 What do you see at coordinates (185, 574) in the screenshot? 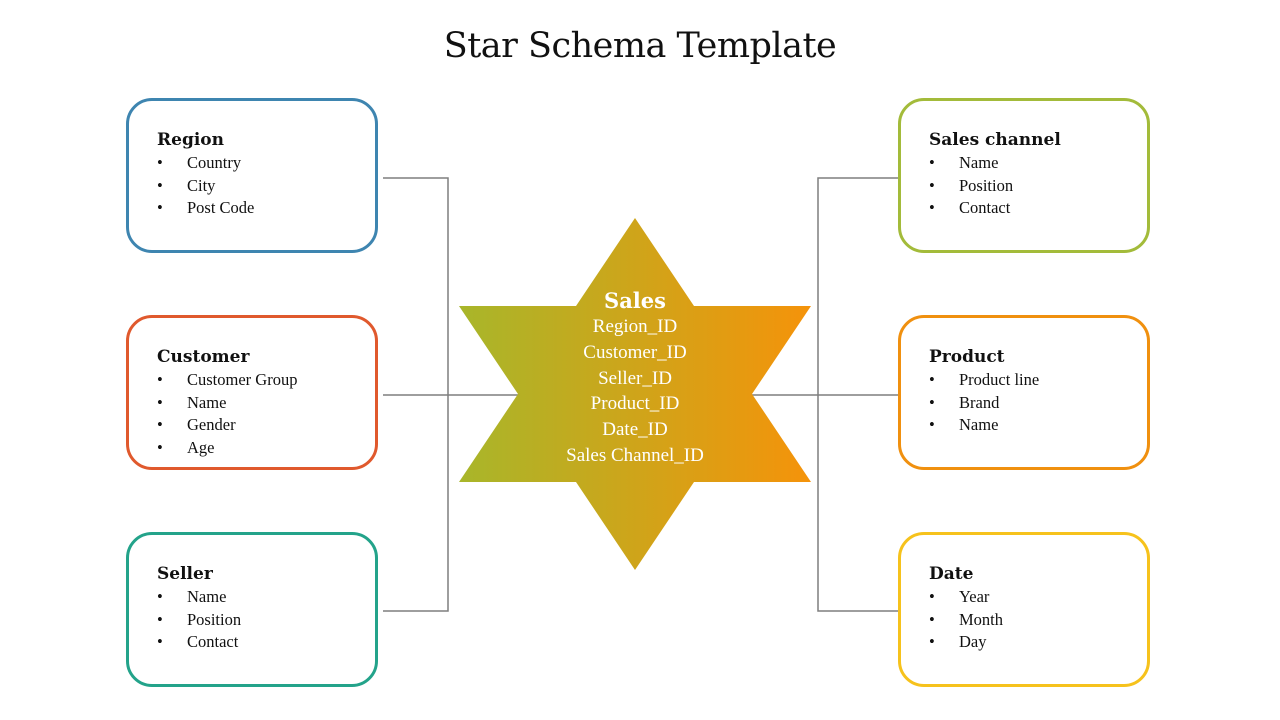
I see `dimension-title: Seller` at bounding box center [185, 574].